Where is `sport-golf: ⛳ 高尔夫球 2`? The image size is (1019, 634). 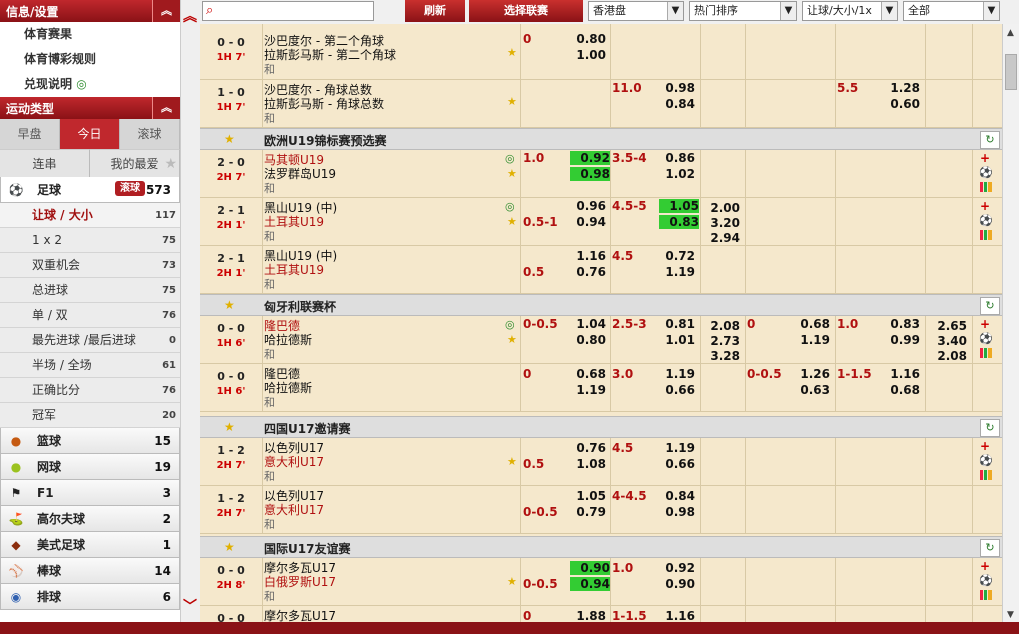
sport-golf: ⛳ 高尔夫球 2 is located at coordinates (90, 519).